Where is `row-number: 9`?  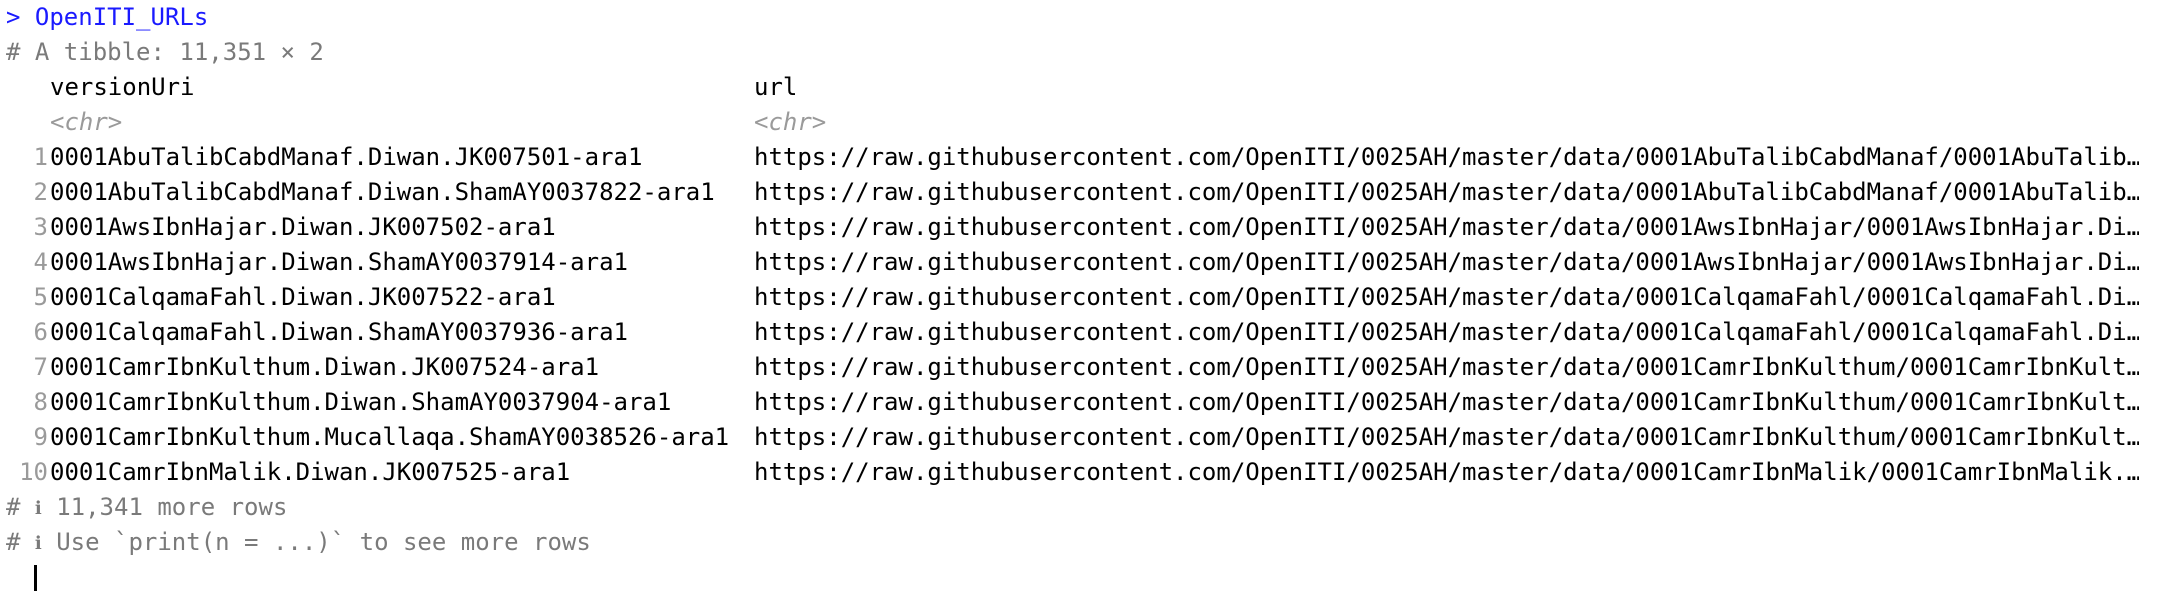
row-number: 9 is located at coordinates (40, 437).